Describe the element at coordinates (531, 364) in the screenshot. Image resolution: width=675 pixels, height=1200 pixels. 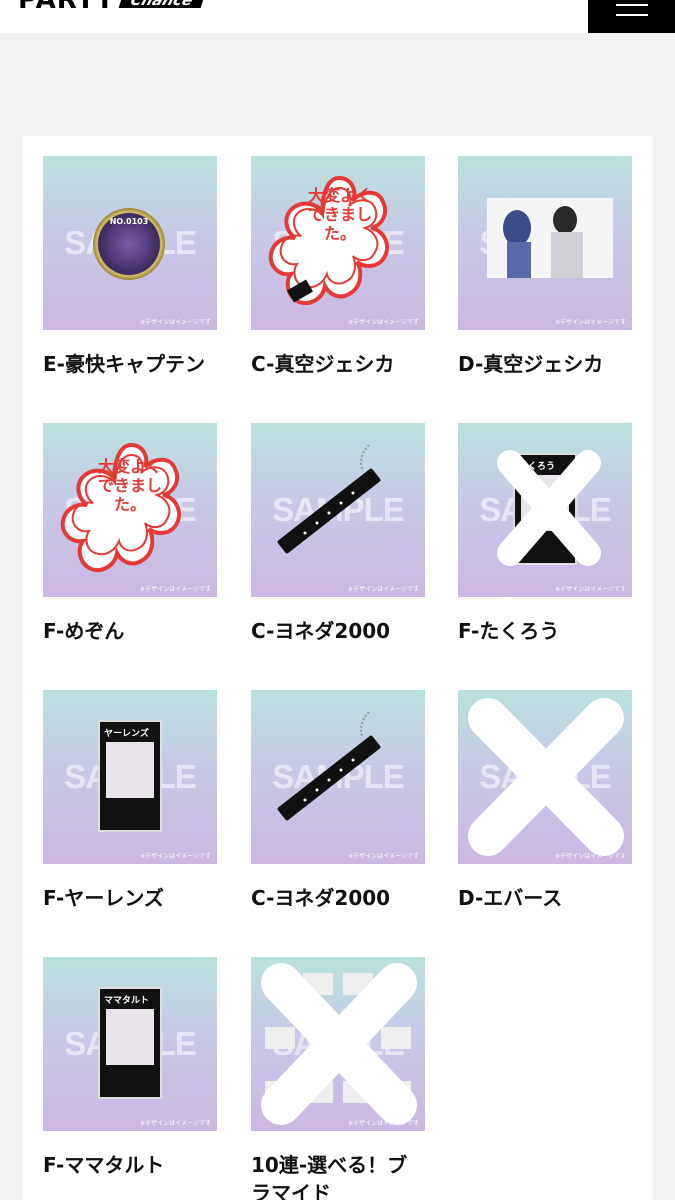
I see `product-title: D-真空ジェシカ` at that location.